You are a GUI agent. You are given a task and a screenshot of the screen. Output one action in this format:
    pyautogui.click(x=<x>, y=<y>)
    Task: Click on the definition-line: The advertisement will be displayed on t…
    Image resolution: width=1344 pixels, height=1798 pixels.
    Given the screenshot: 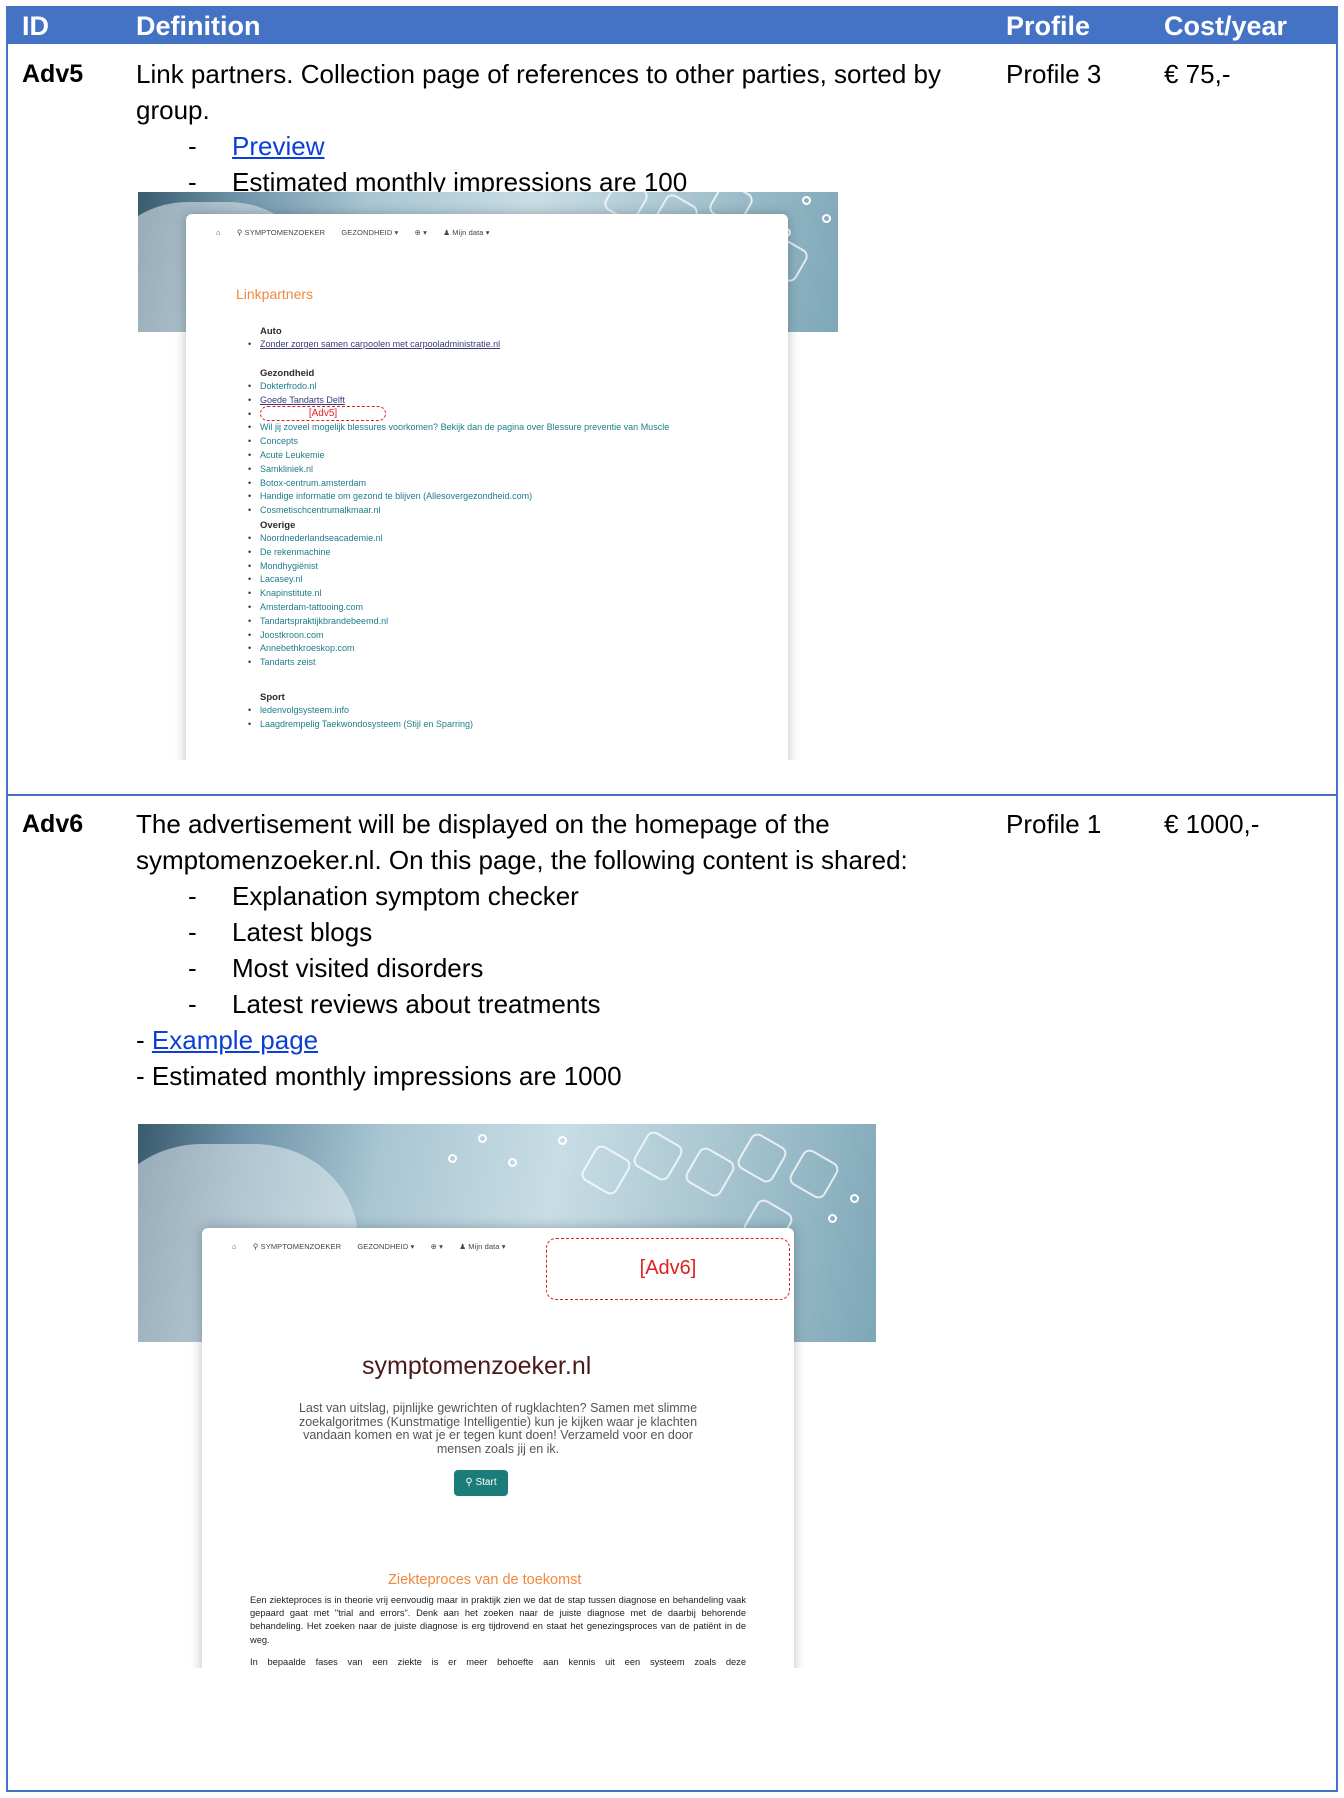 What is the action you would take?
    pyautogui.click(x=483, y=824)
    